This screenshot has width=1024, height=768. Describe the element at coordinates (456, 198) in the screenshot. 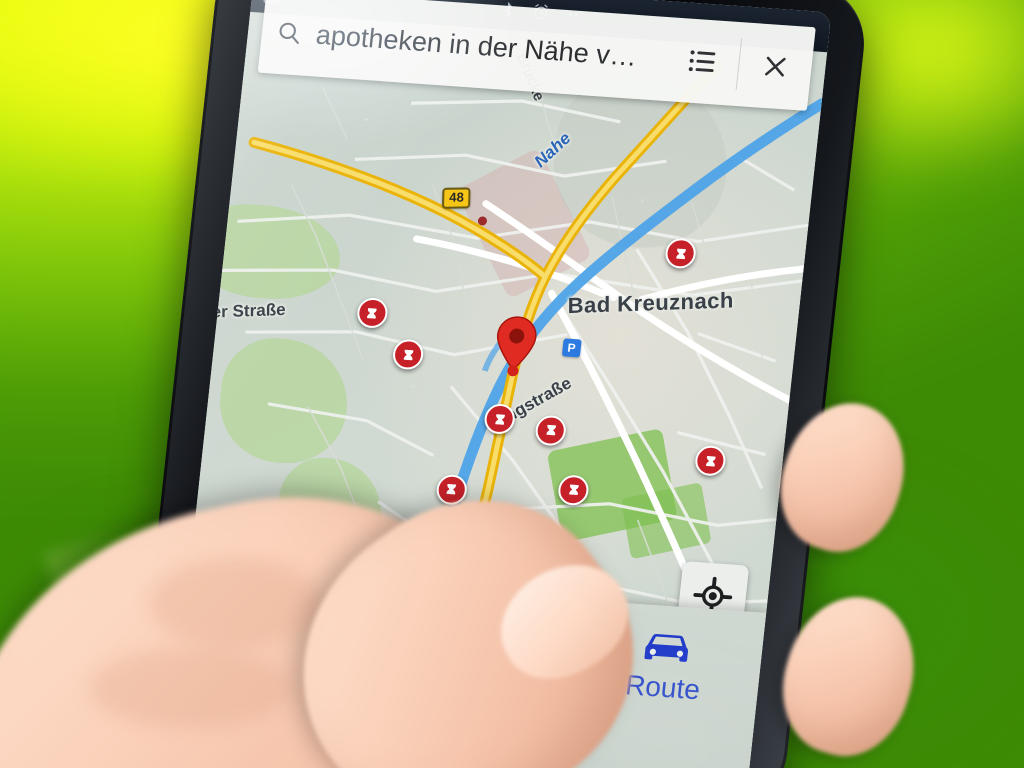

I see `road-shield-48: 48` at that location.